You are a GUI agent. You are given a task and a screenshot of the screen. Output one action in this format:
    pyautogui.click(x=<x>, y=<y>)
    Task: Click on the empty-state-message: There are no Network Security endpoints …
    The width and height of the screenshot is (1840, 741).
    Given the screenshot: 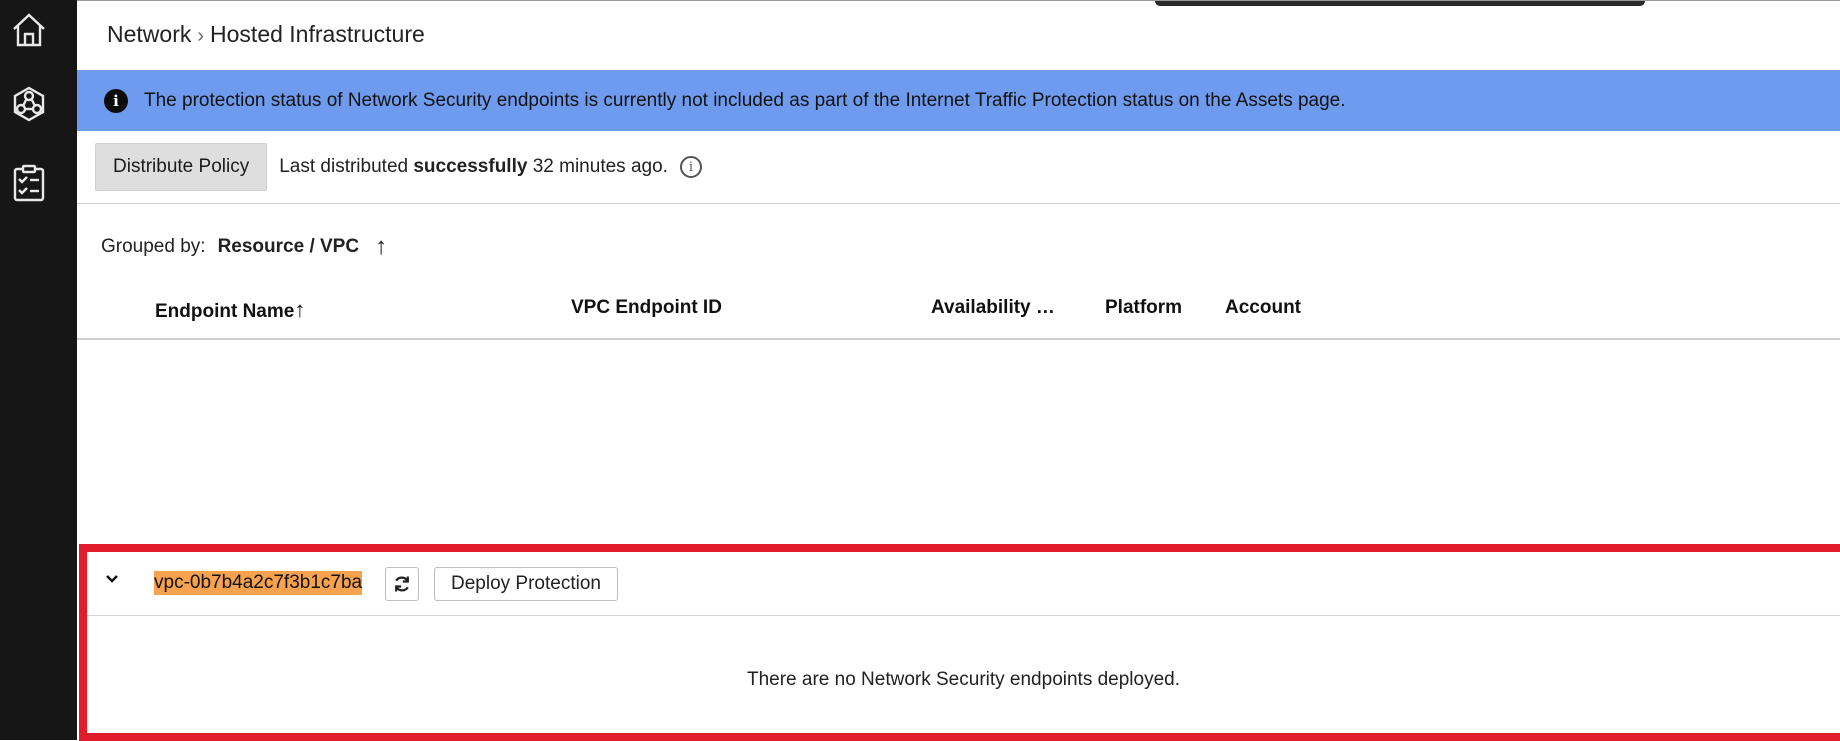 What is the action you would take?
    pyautogui.click(x=963, y=679)
    